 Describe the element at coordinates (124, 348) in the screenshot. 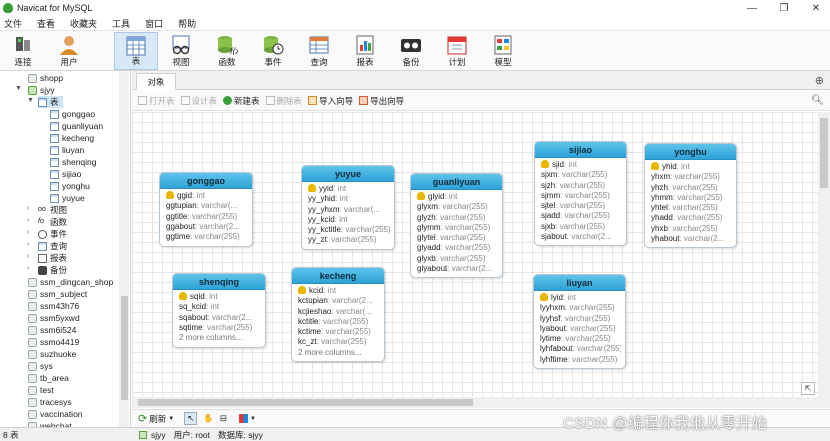

I see `sidebar-scrollbar-thumb` at that location.